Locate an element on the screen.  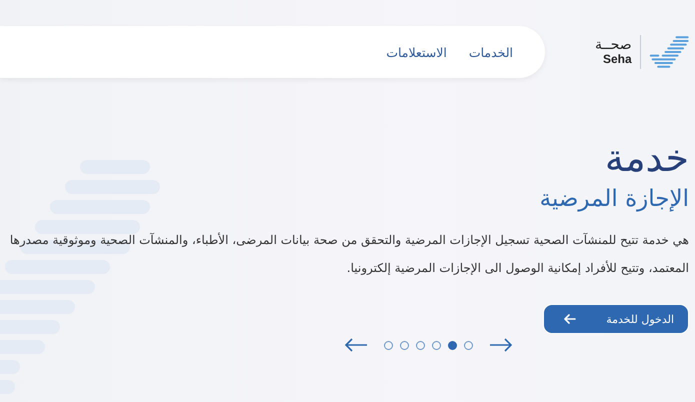
nav-link: الخدمات is located at coordinates (490, 52).